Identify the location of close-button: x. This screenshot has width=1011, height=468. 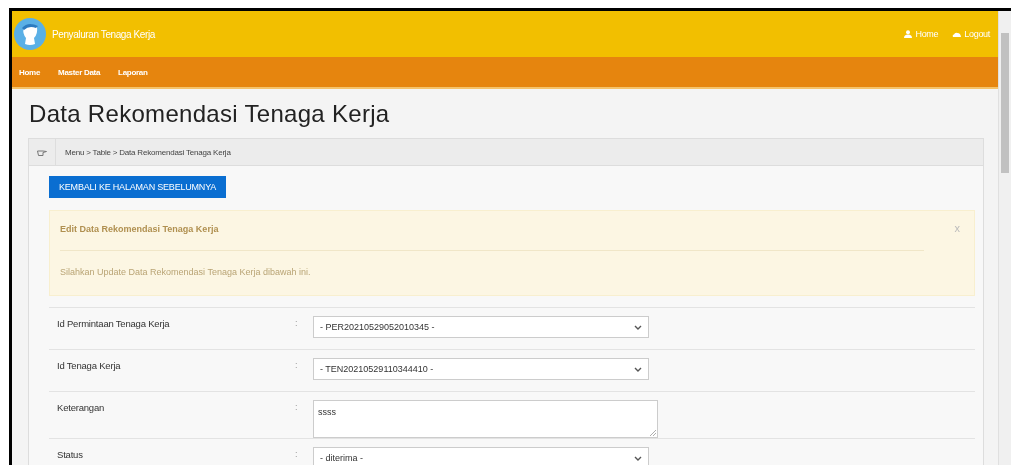
(957, 228).